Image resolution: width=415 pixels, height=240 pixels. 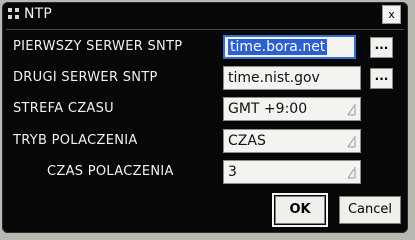 What do you see at coordinates (292, 141) in the screenshot?
I see `sync-mode-dropdown: CZAS` at bounding box center [292, 141].